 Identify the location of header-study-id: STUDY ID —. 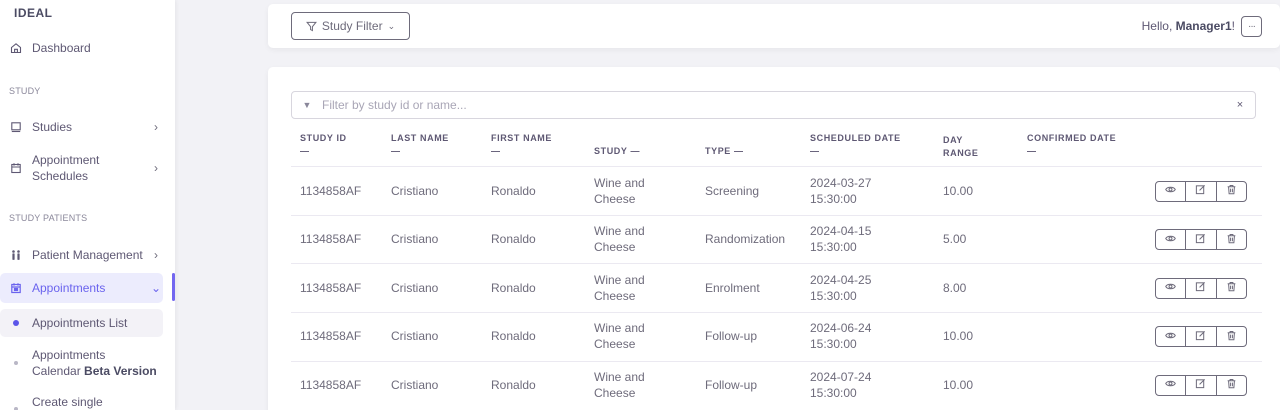
(323, 145).